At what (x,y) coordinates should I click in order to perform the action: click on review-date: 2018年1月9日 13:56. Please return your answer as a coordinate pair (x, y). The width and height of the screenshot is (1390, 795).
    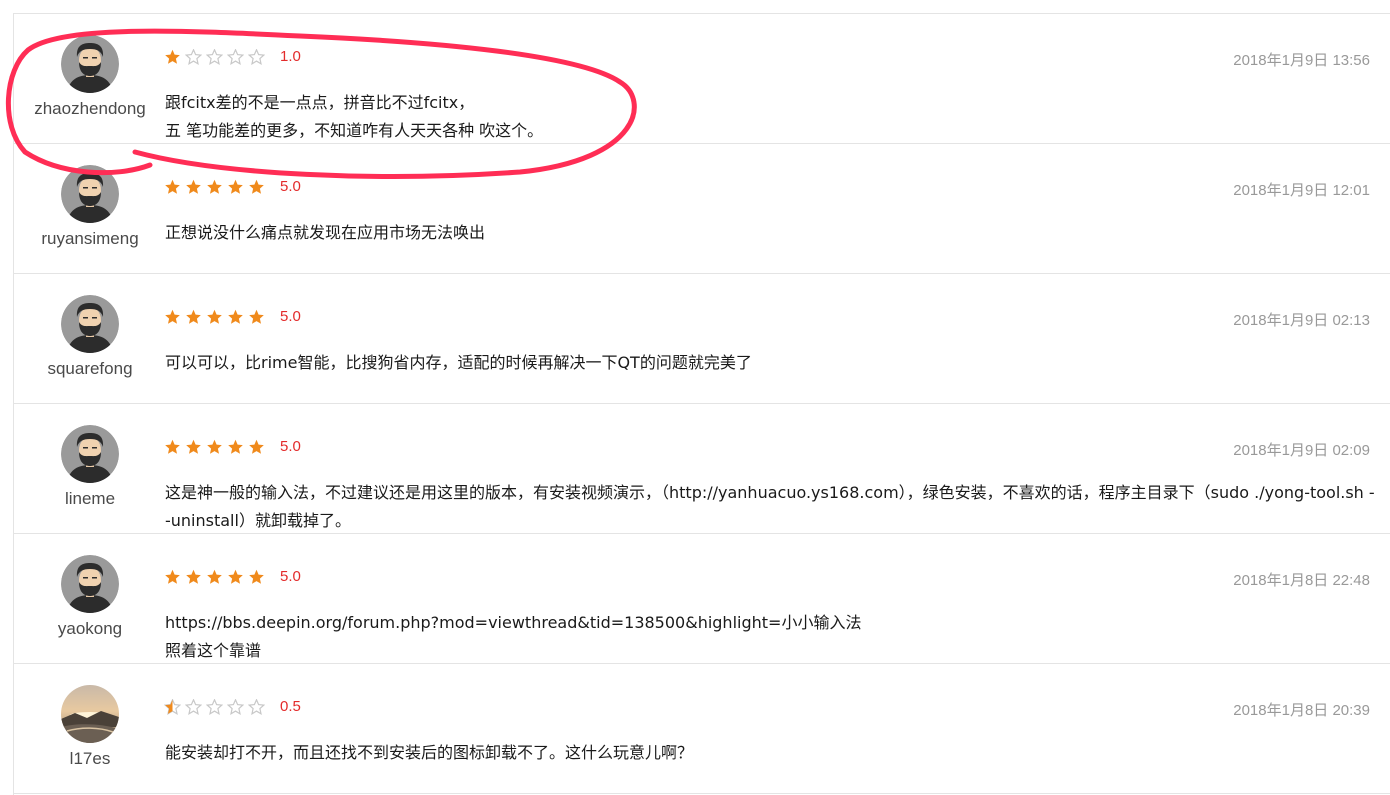
    Looking at the image, I should click on (1301, 60).